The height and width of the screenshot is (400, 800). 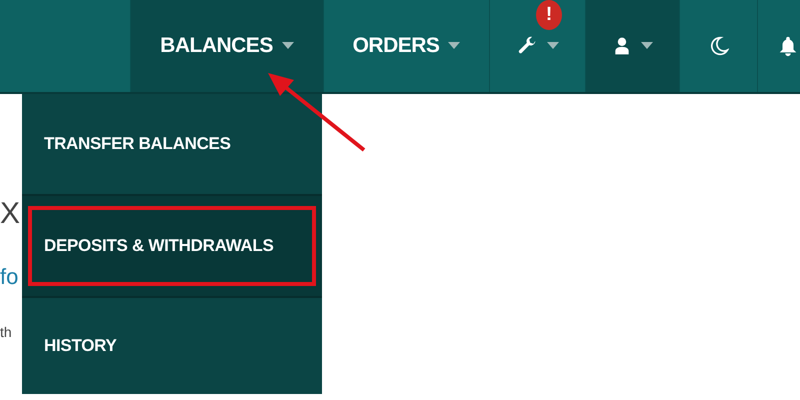 I want to click on bell-icon, so click(x=788, y=46).